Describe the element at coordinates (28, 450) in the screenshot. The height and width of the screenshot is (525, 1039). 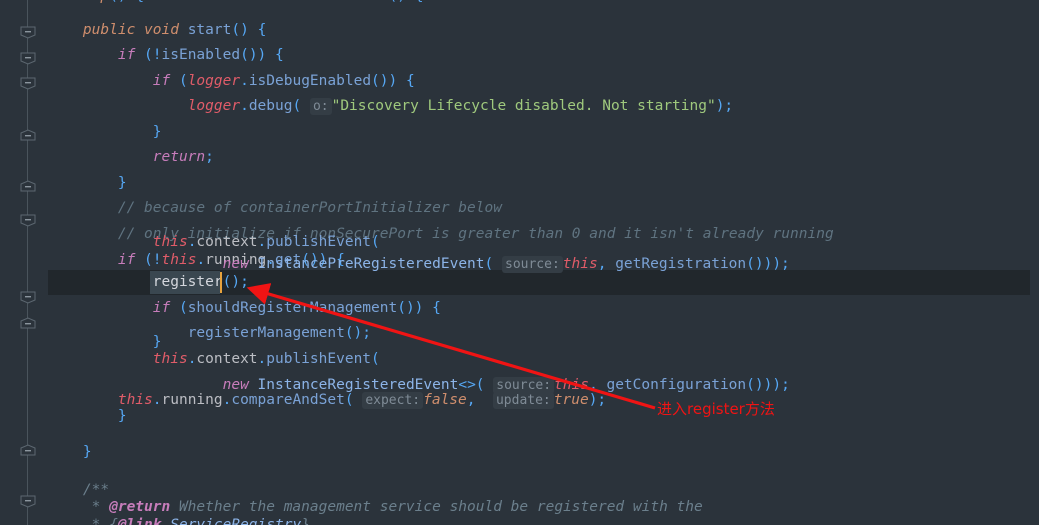
I see `fold-marker-end-method` at that location.